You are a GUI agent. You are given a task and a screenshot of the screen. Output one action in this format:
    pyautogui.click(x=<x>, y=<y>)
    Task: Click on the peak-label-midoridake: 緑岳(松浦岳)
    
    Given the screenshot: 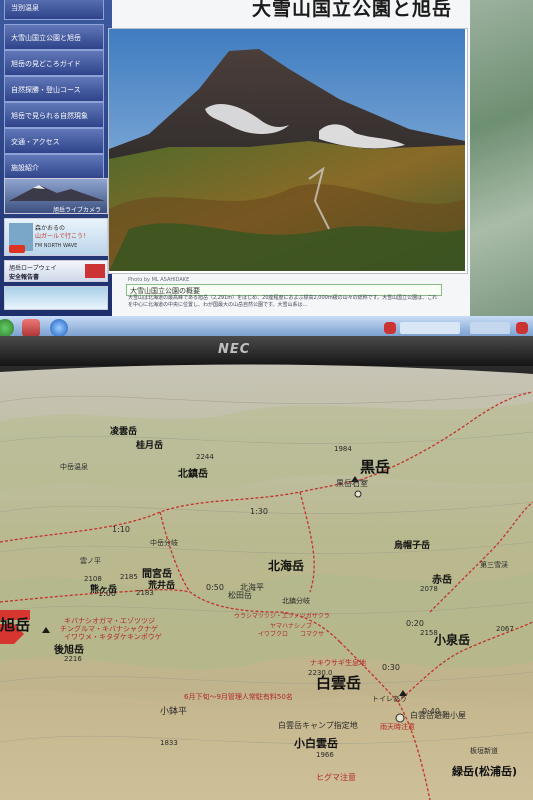 What is the action you would take?
    pyautogui.click(x=485, y=771)
    